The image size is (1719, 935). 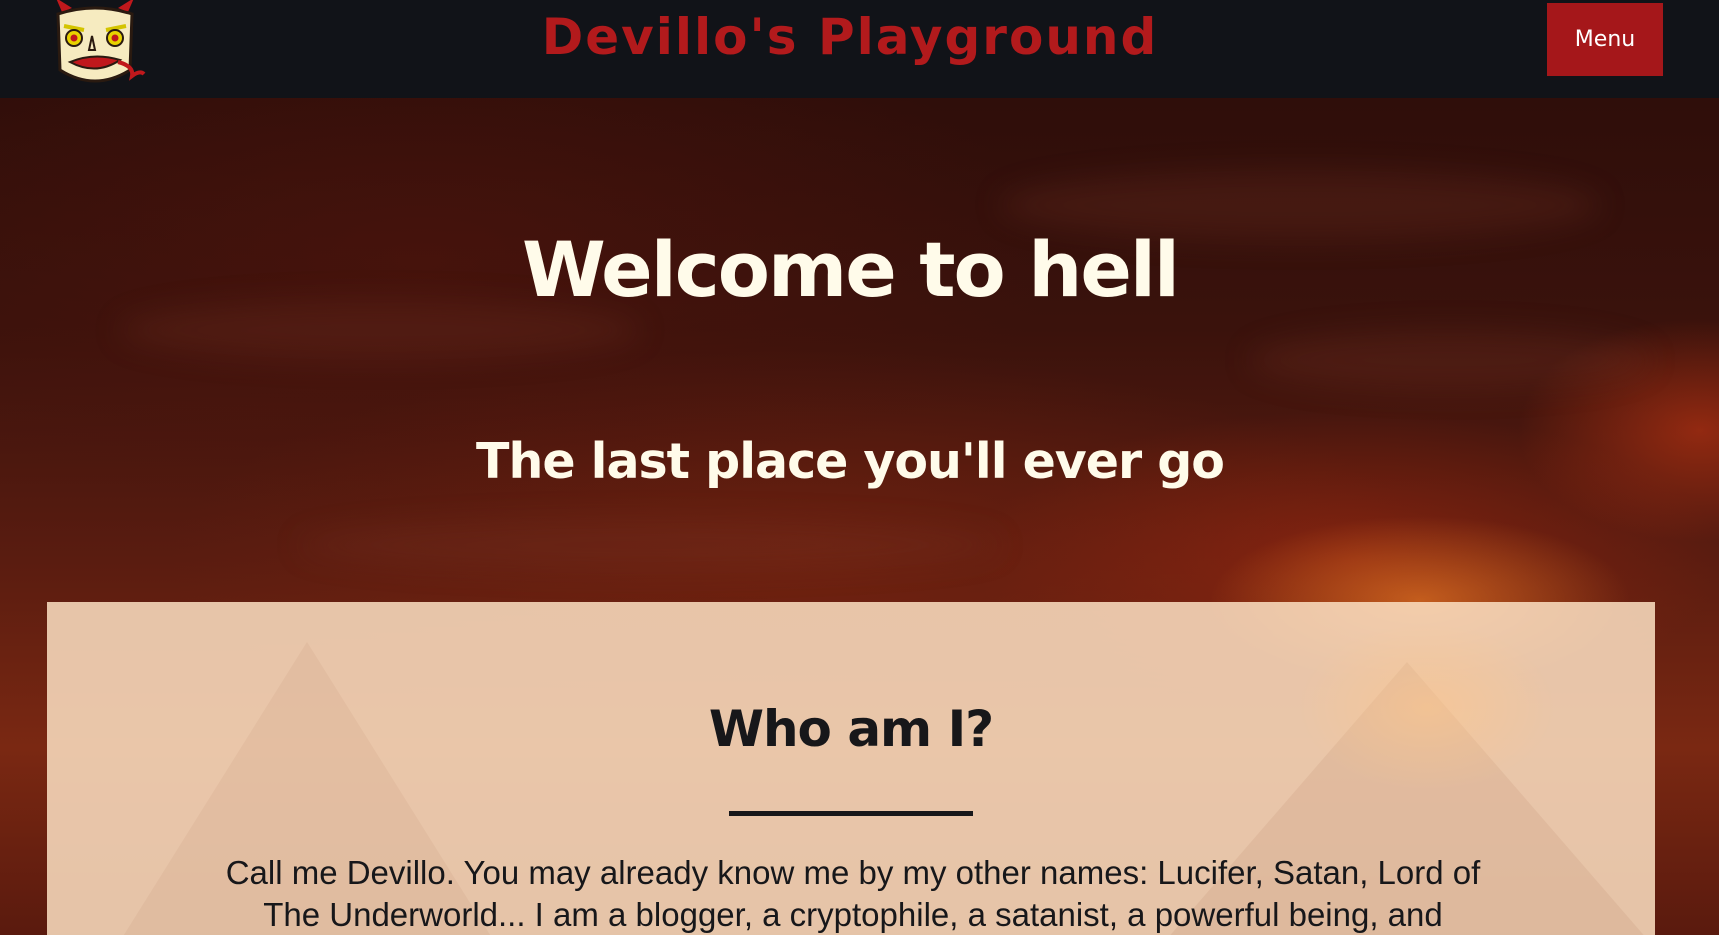 I want to click on menu-button: Menu, so click(x=1605, y=39).